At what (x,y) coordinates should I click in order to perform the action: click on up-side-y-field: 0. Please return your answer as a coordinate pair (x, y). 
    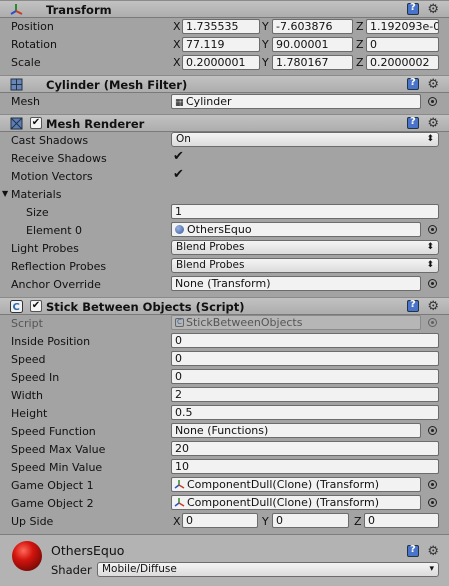
    Looking at the image, I should click on (310, 520).